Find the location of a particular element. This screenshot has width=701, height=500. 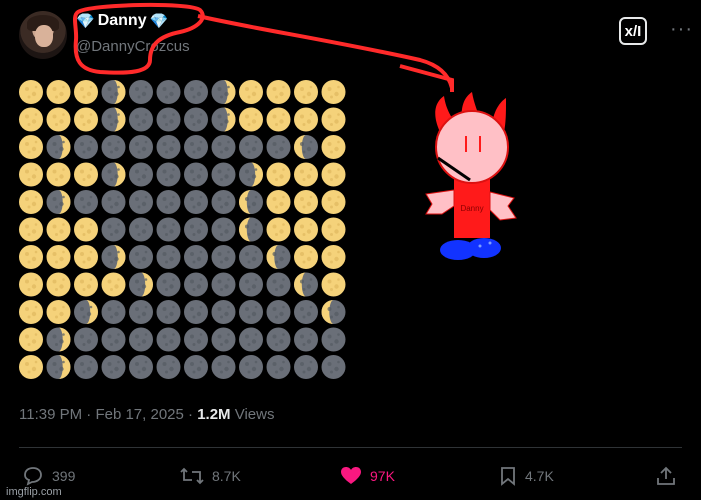

post-meta: 11:39 PM · Feb 17, 2025 · 1.2M Views is located at coordinates (147, 414).